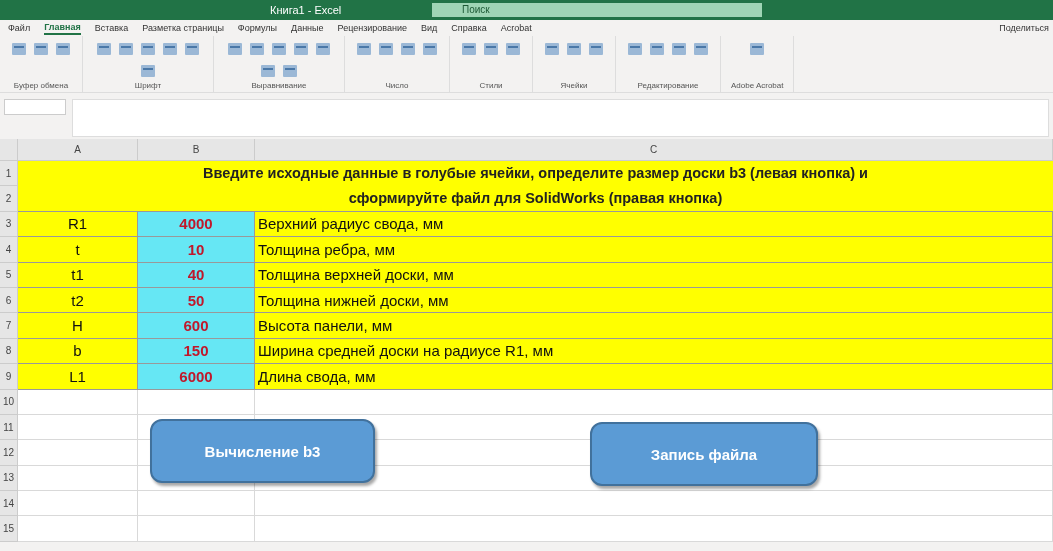 The height and width of the screenshot is (551, 1053). Describe the element at coordinates (78, 275) in the screenshot. I see `table-cell: t1` at that location.